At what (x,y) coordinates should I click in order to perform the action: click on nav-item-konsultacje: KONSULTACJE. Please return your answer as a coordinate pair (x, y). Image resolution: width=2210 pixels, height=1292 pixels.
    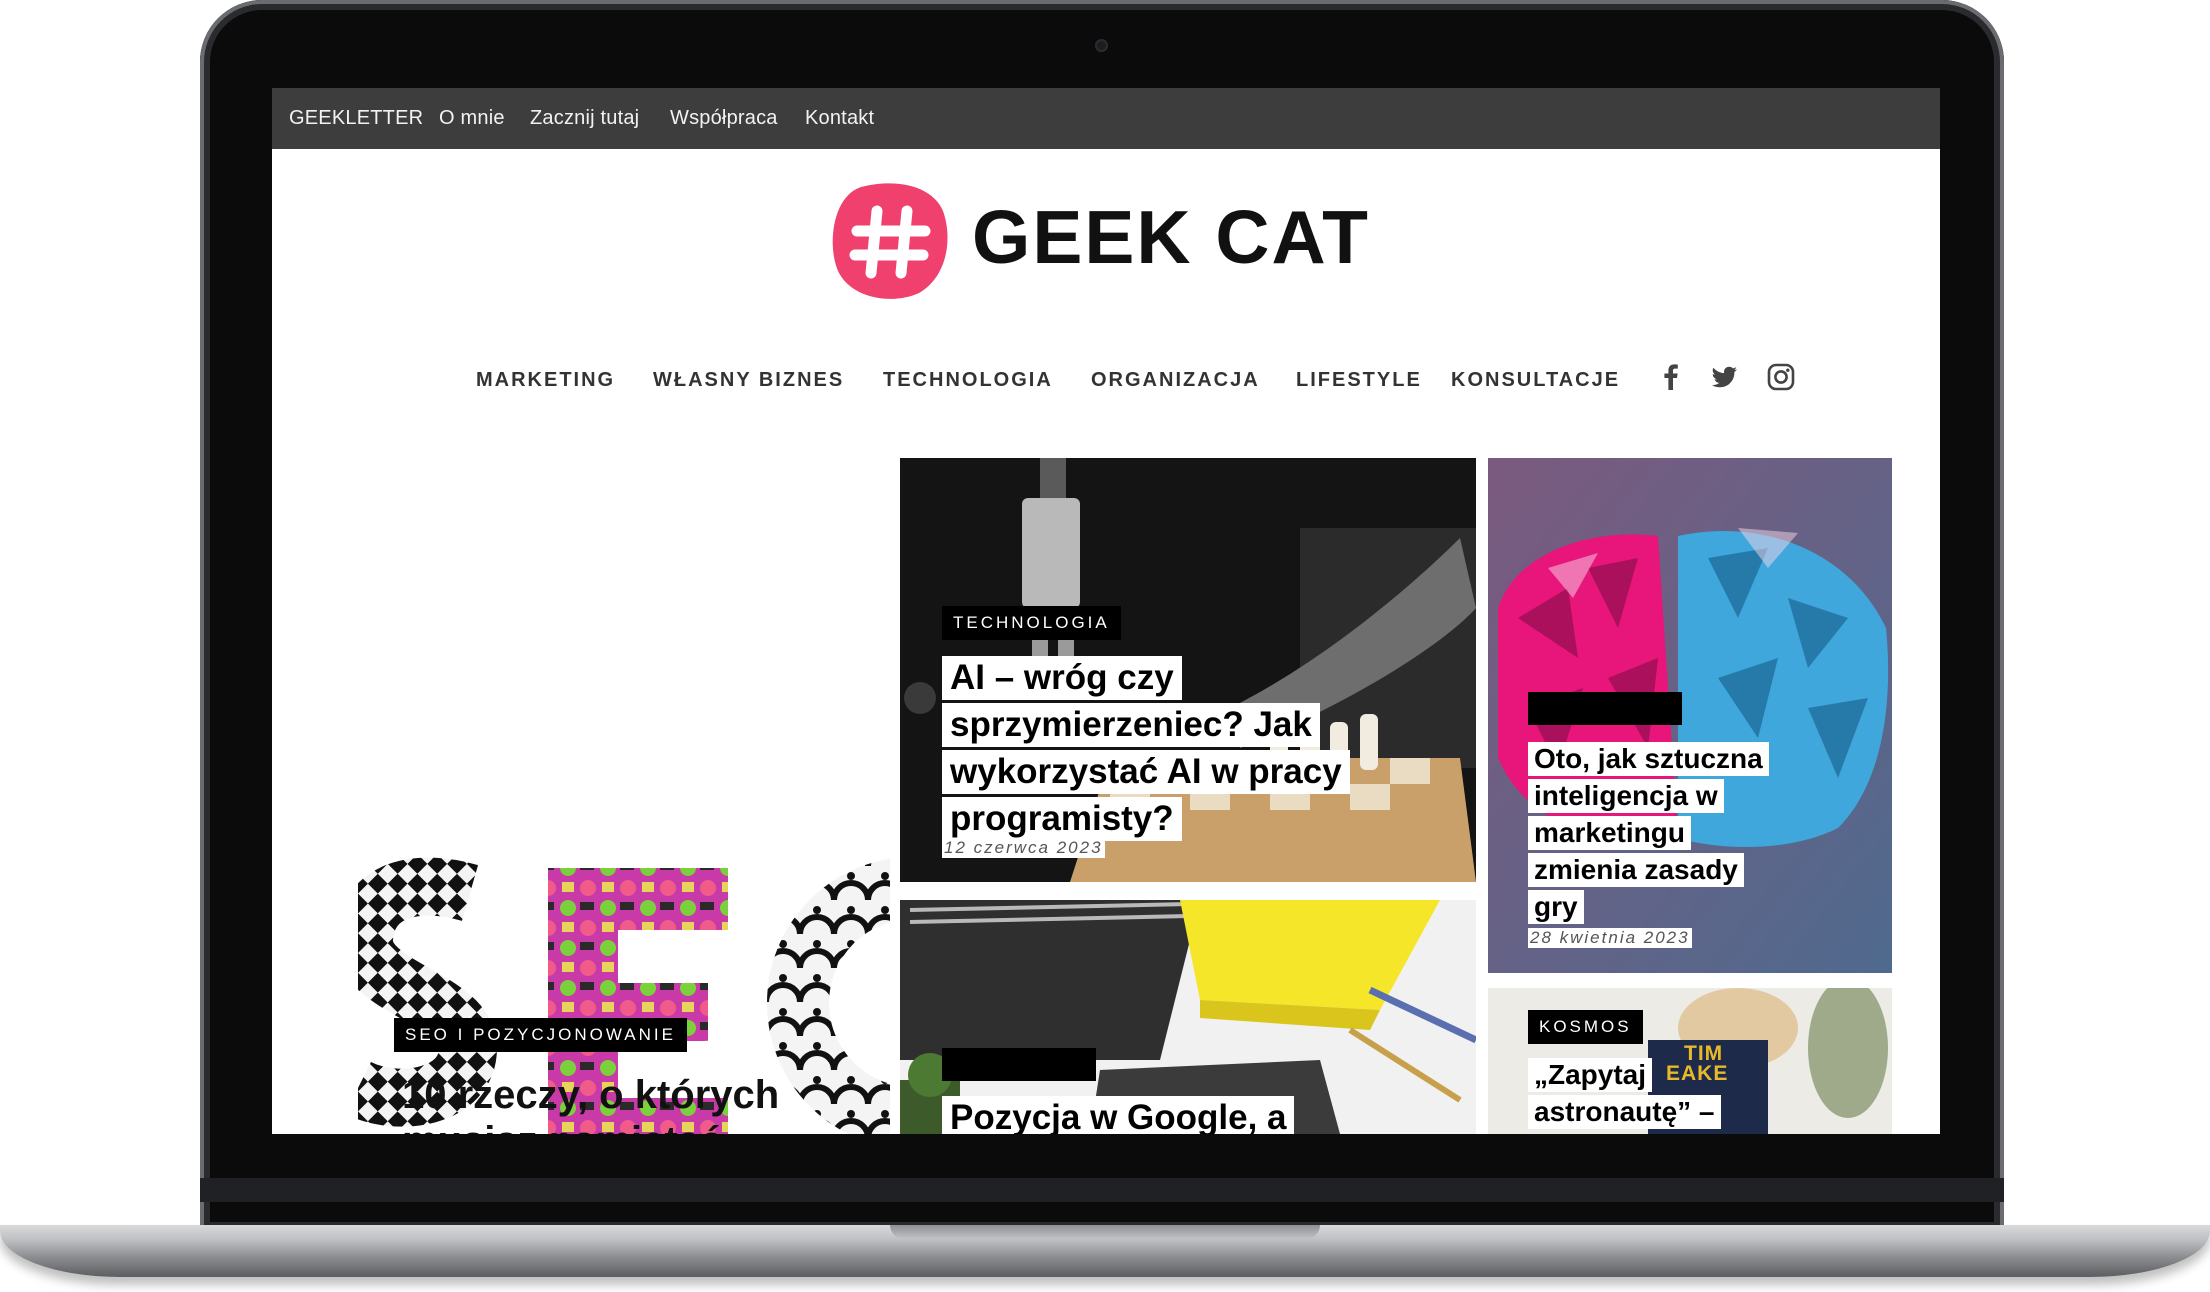
    Looking at the image, I should click on (1535, 380).